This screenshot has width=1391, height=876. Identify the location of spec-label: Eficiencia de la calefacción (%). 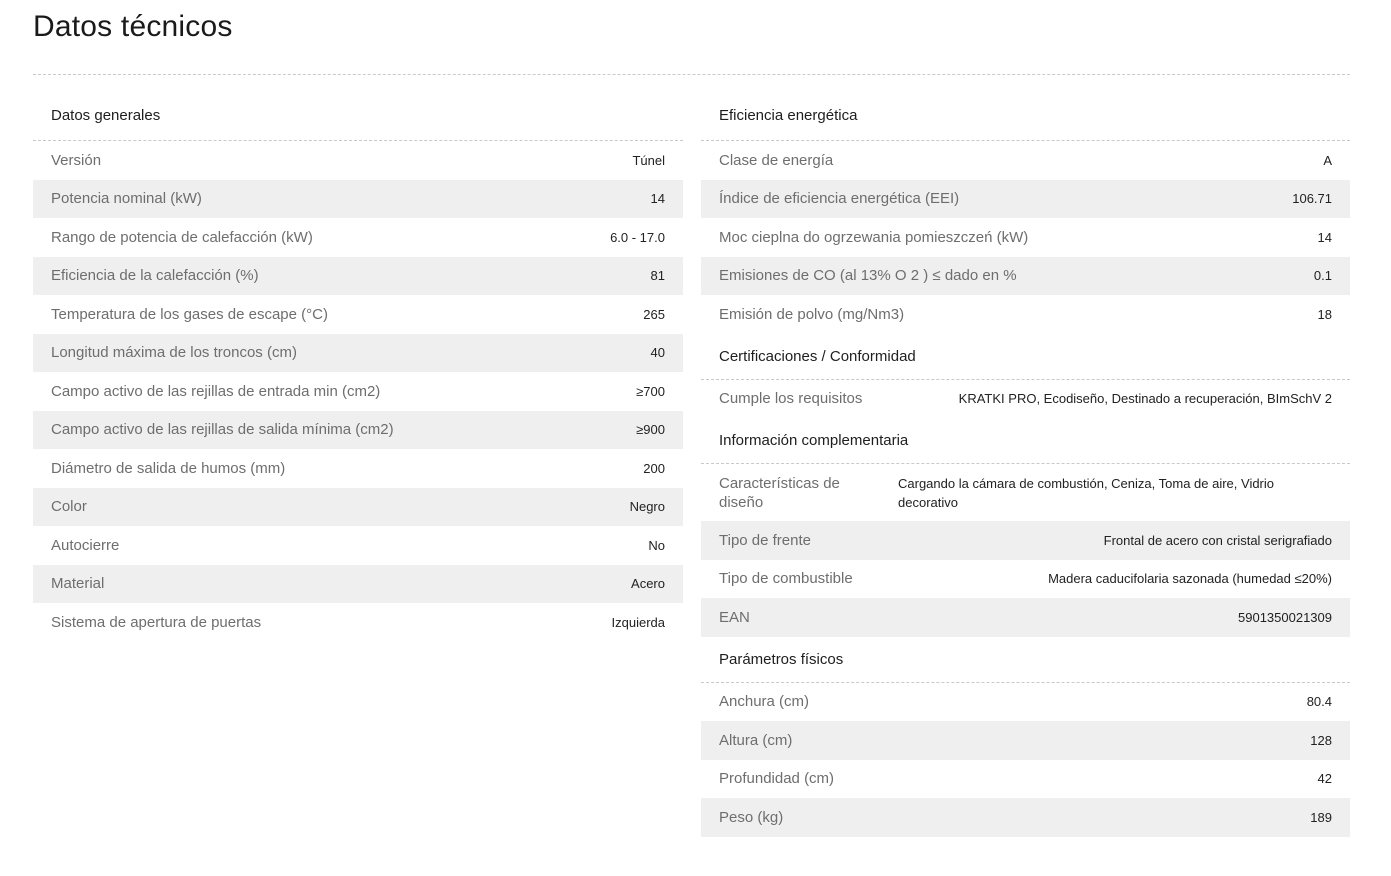
(155, 276).